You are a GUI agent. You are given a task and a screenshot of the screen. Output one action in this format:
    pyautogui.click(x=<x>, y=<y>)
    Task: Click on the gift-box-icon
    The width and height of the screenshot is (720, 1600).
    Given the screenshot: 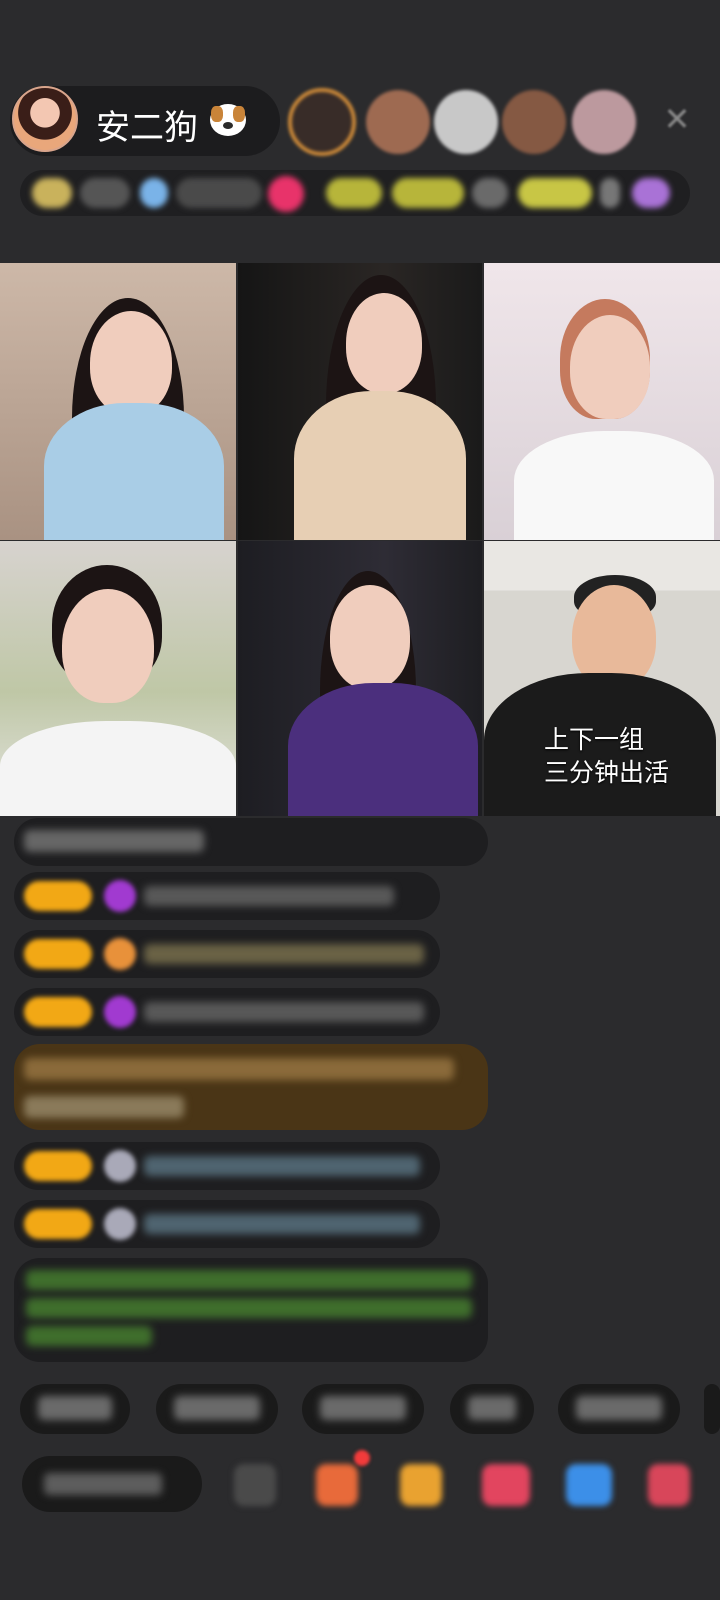 What is the action you would take?
    pyautogui.click(x=421, y=1485)
    